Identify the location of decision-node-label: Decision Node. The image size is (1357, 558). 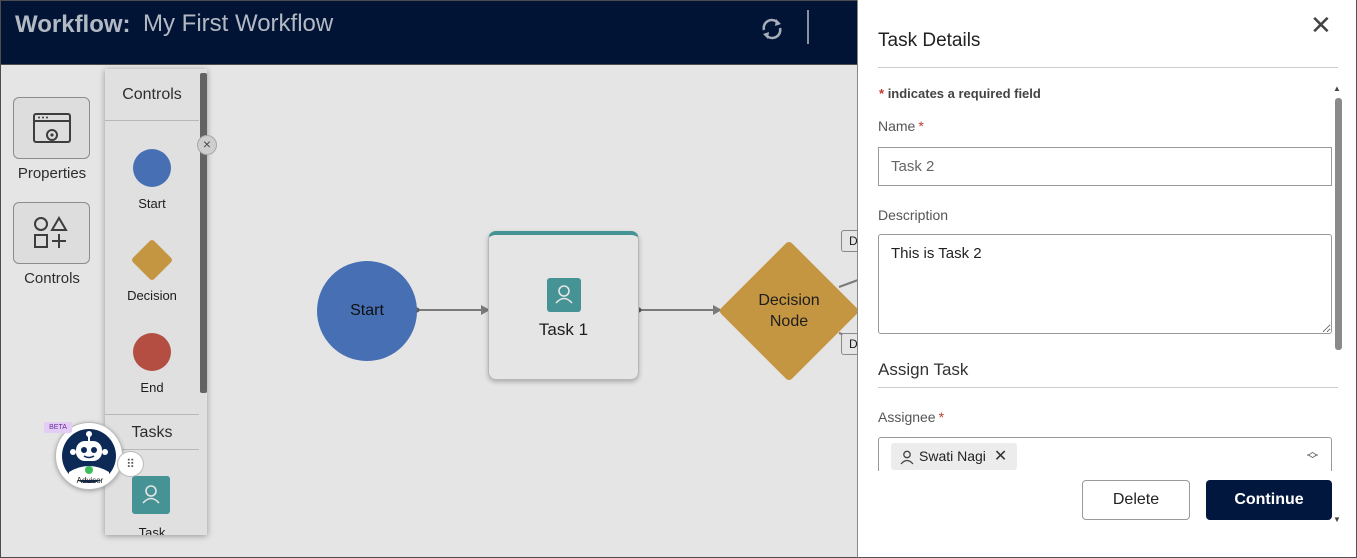
(789, 311).